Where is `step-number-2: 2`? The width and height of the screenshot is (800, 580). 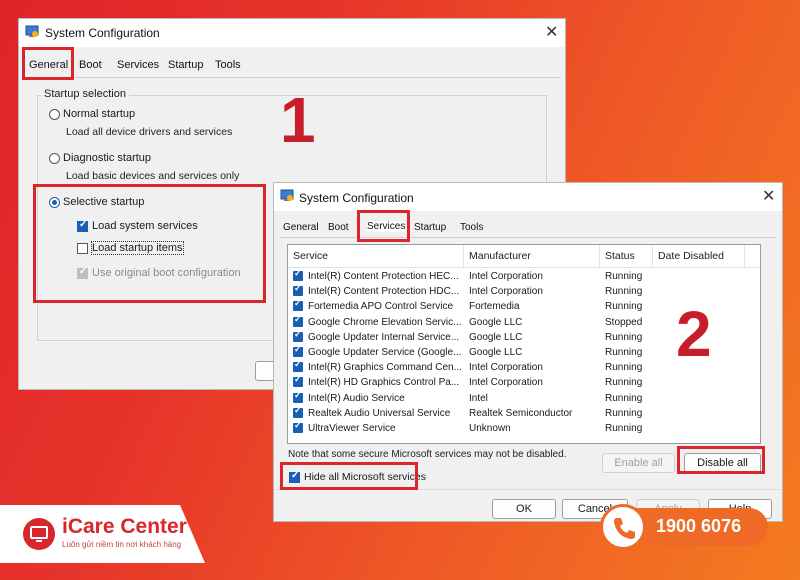
step-number-2: 2 is located at coordinates (694, 334).